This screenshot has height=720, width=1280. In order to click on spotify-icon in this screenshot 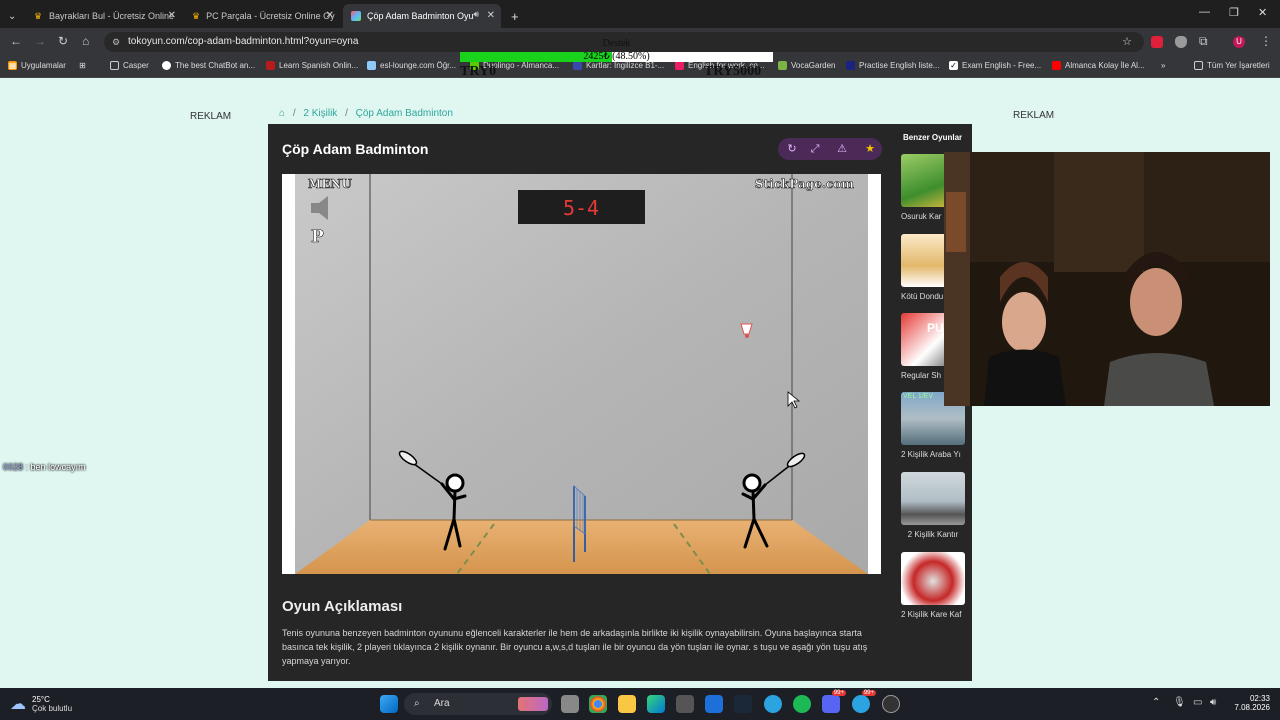, I will do `click(802, 704)`.